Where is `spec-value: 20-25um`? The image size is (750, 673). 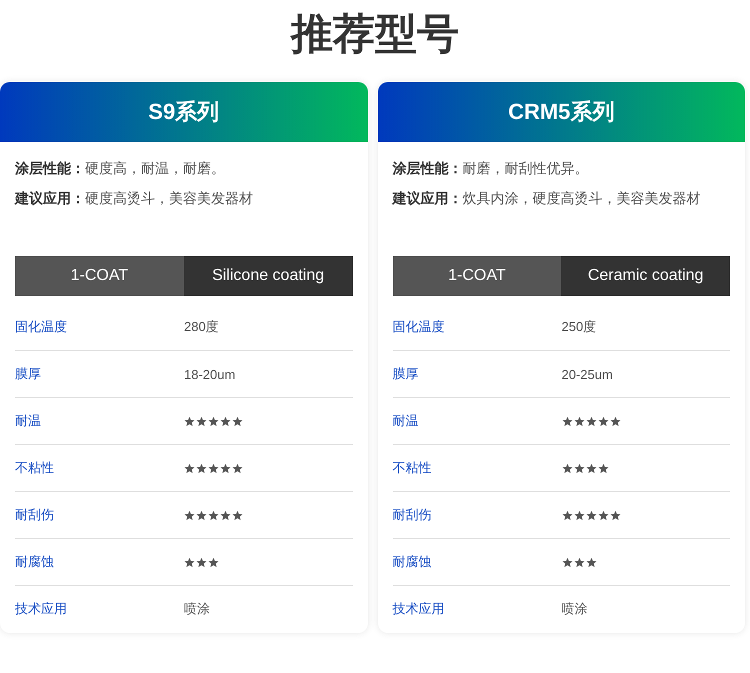 spec-value: 20-25um is located at coordinates (588, 374).